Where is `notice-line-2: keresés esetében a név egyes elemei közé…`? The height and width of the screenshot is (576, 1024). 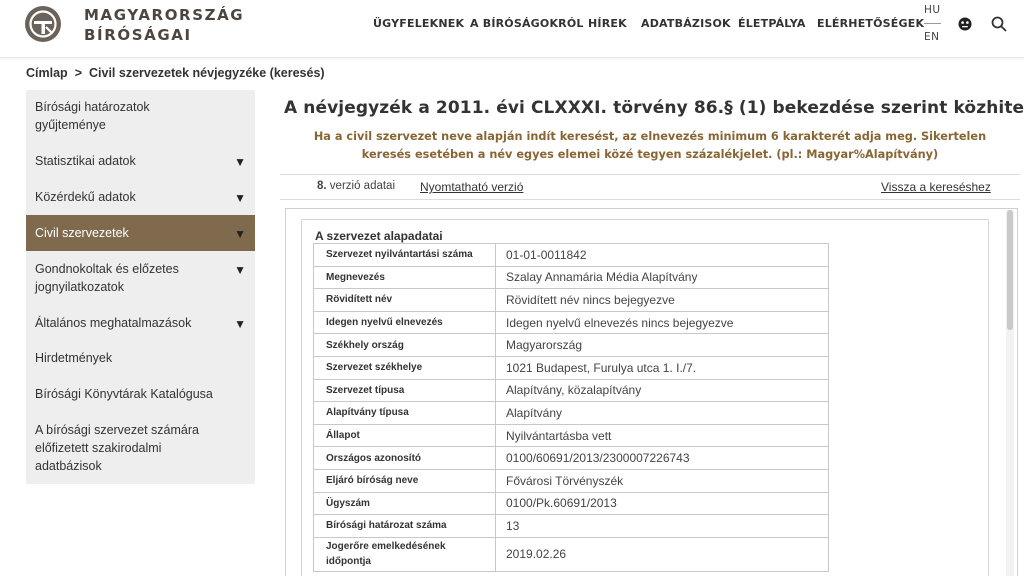
notice-line-2: keresés esetében a név egyes elemei közé… is located at coordinates (650, 154).